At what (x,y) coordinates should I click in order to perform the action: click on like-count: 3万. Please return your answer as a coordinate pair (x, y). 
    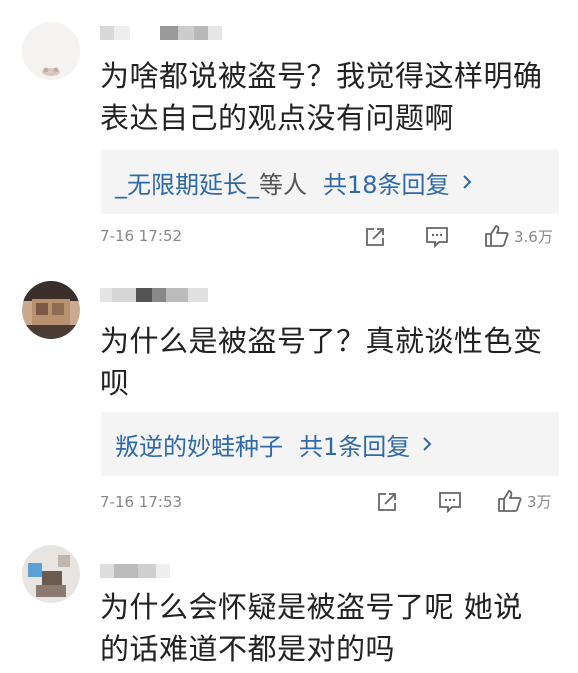
    Looking at the image, I should click on (539, 501).